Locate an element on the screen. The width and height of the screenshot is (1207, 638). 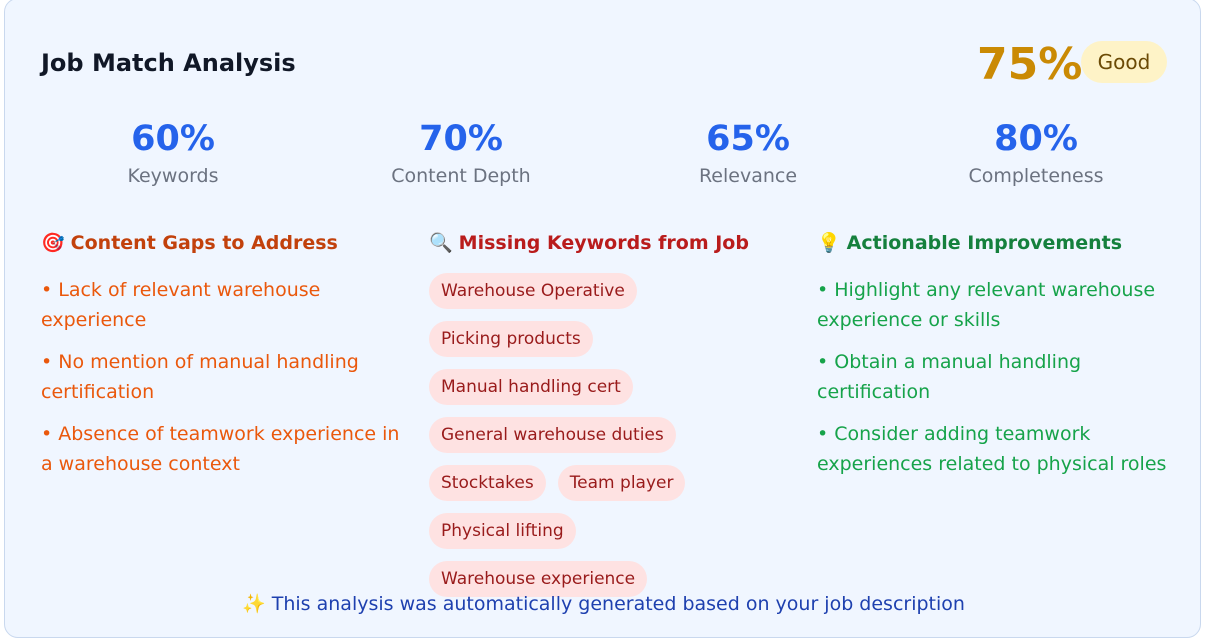
metric-label: Relevance is located at coordinates (748, 176).